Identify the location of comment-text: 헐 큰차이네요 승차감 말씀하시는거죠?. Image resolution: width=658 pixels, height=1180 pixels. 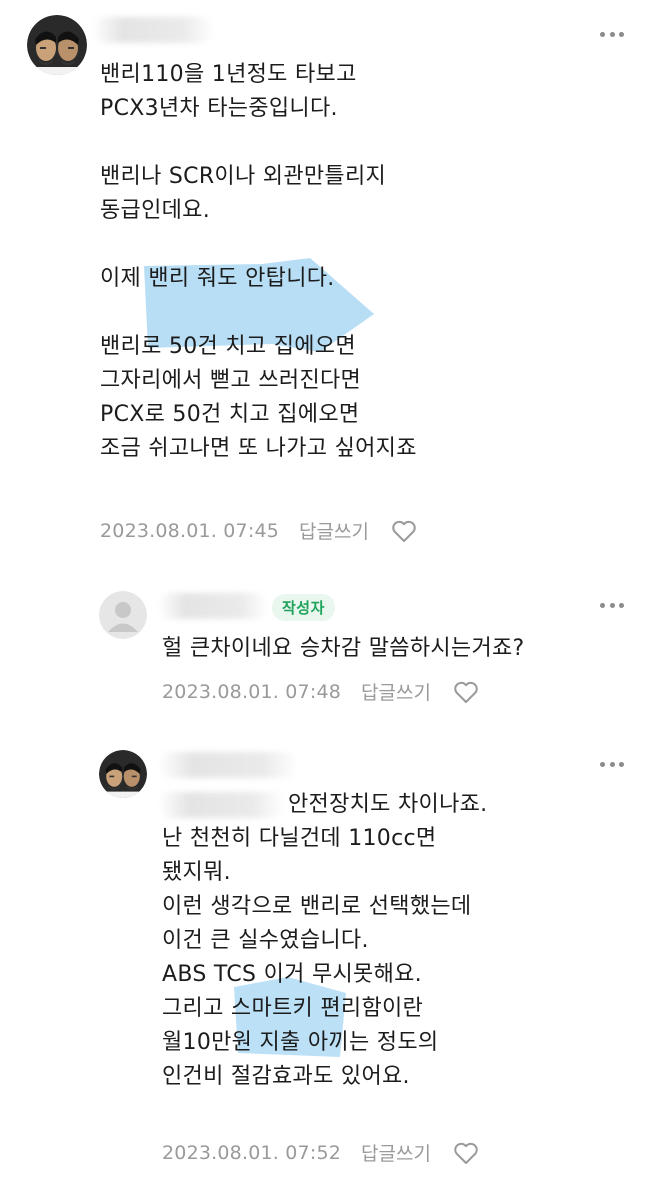
(343, 648).